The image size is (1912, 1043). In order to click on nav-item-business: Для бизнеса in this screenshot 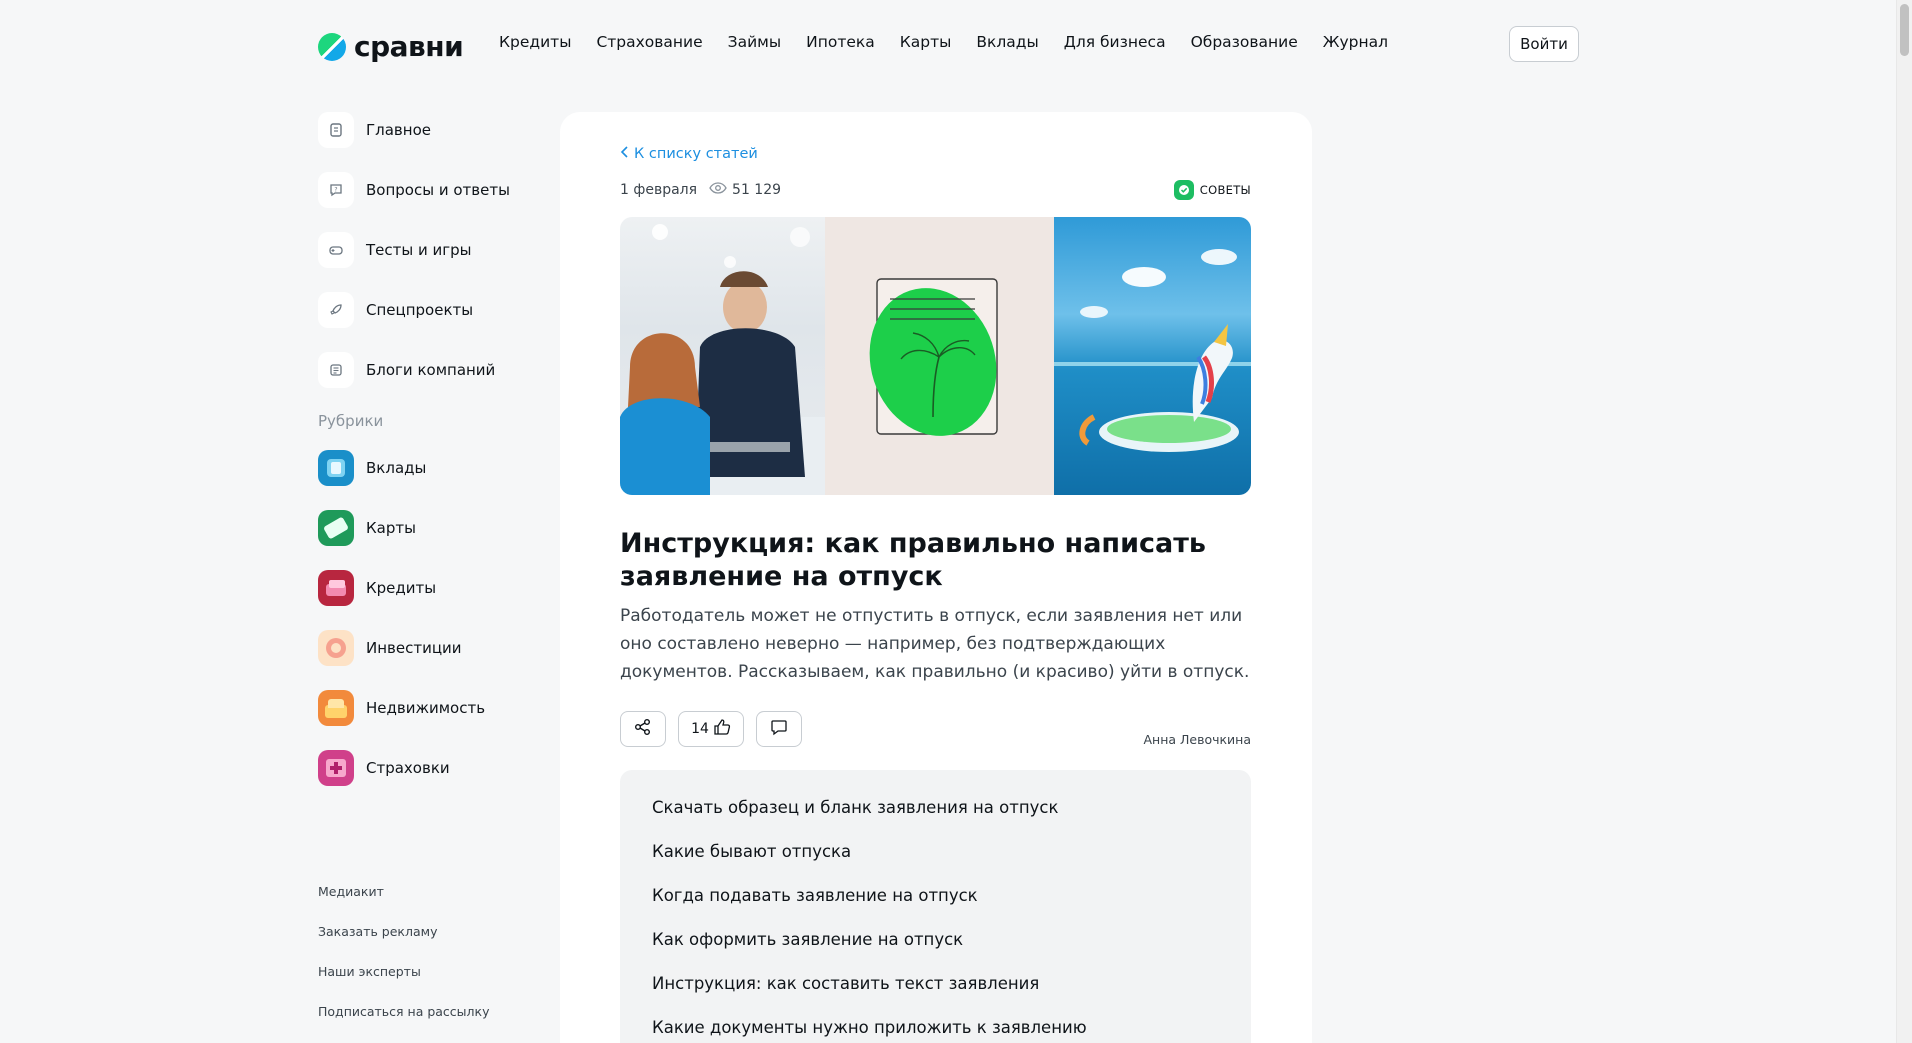, I will do `click(1115, 42)`.